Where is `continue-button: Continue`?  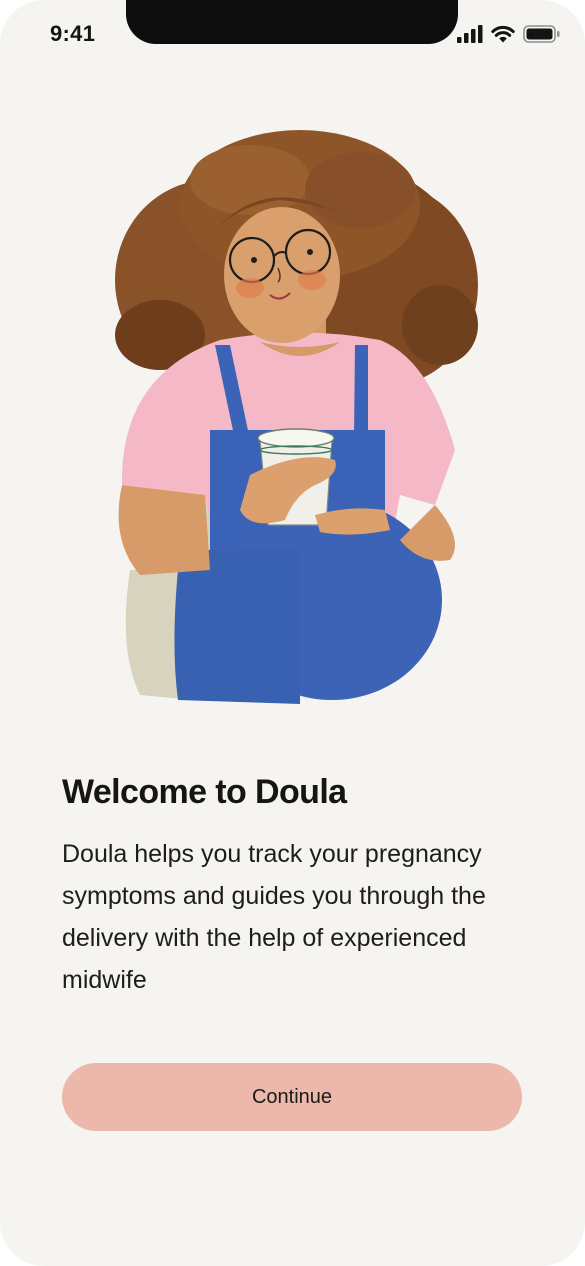 continue-button: Continue is located at coordinates (292, 1097).